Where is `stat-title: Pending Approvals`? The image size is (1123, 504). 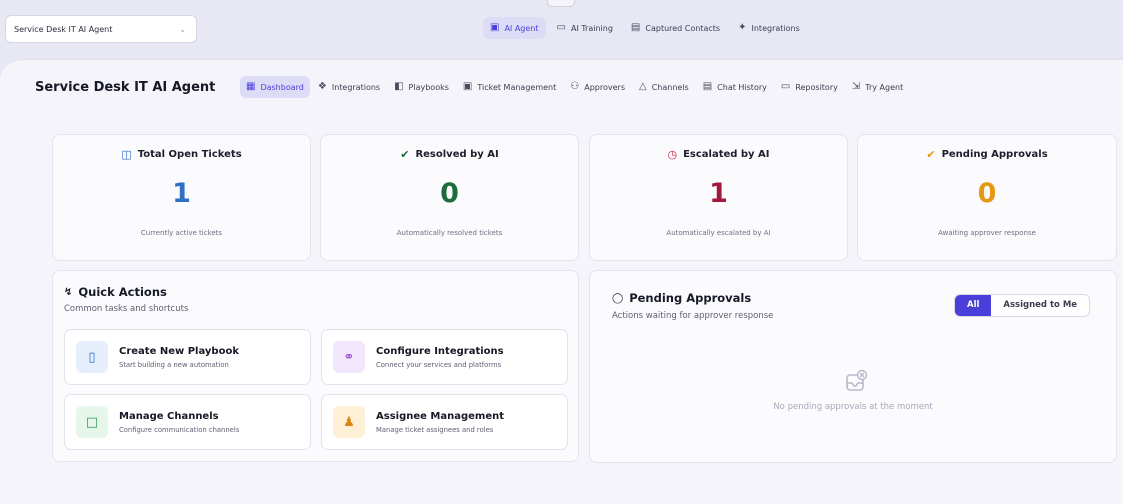
stat-title: Pending Approvals is located at coordinates (994, 154).